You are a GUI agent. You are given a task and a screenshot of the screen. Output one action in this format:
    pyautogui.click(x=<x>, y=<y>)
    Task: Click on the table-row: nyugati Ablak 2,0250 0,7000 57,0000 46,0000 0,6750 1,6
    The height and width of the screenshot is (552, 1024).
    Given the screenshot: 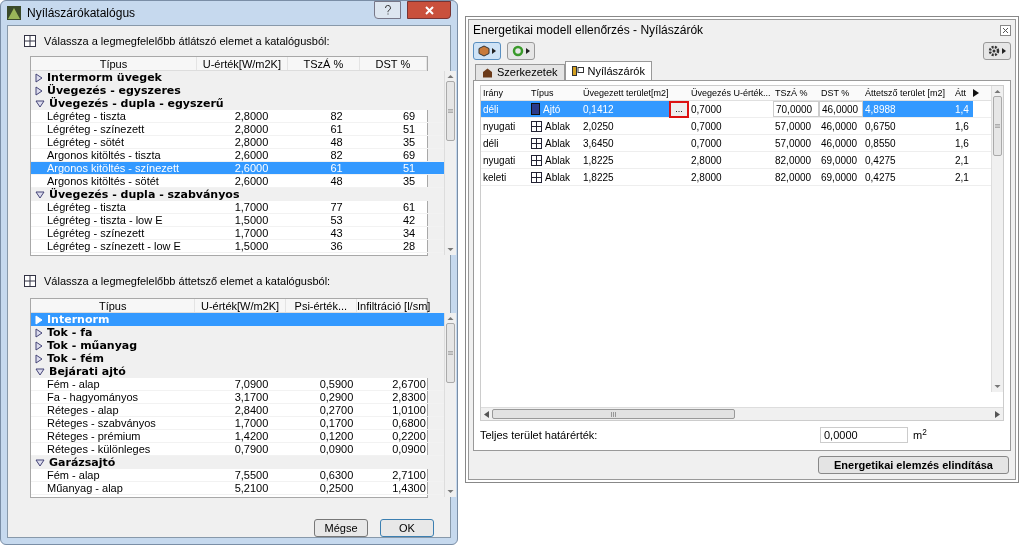 What is the action you would take?
    pyautogui.click(x=736, y=127)
    